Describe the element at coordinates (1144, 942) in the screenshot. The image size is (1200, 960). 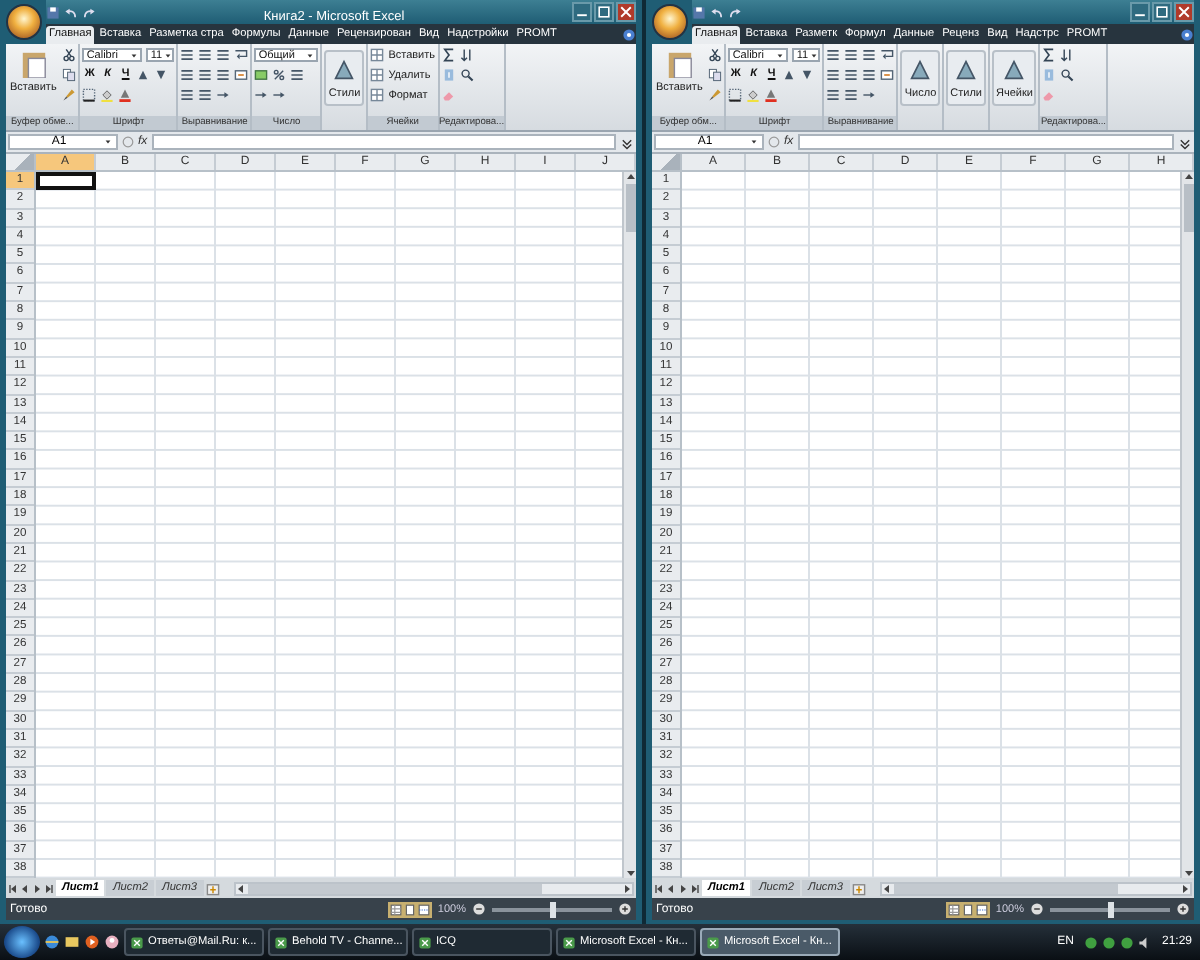
I see `volume-icon` at that location.